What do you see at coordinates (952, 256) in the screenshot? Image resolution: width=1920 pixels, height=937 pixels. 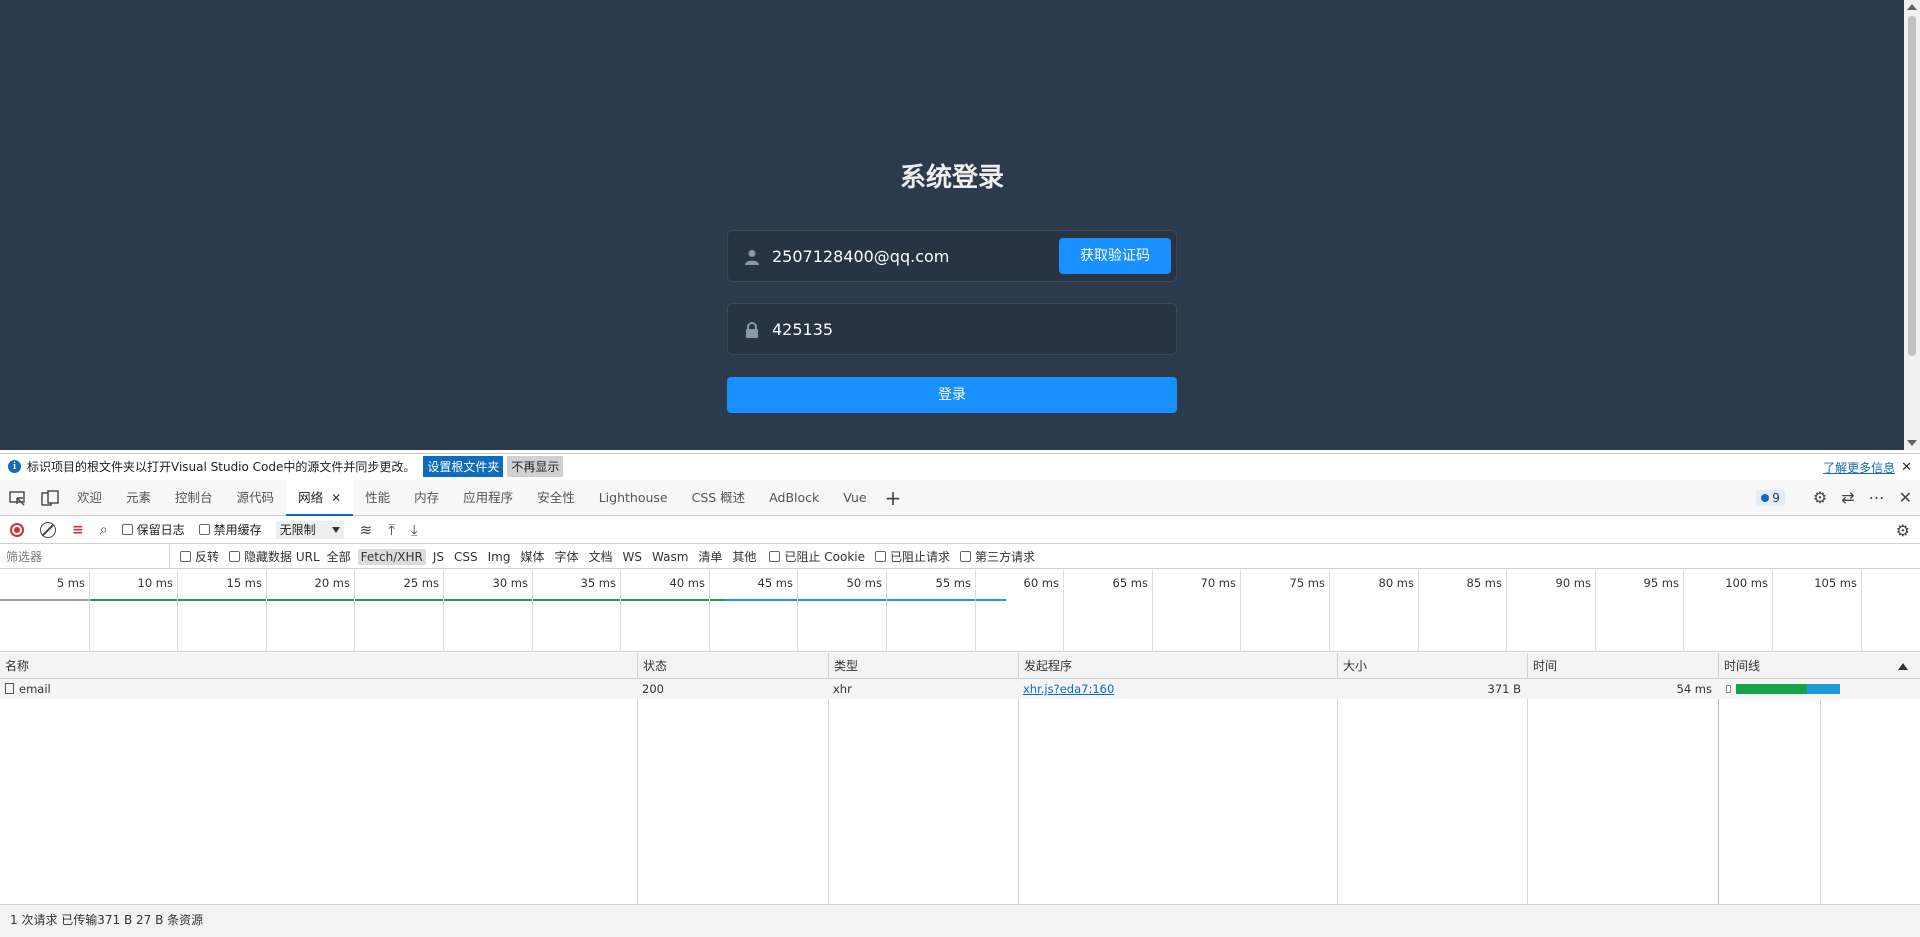 I see `email-field: 2507128400@qq.com 获取验证码` at bounding box center [952, 256].